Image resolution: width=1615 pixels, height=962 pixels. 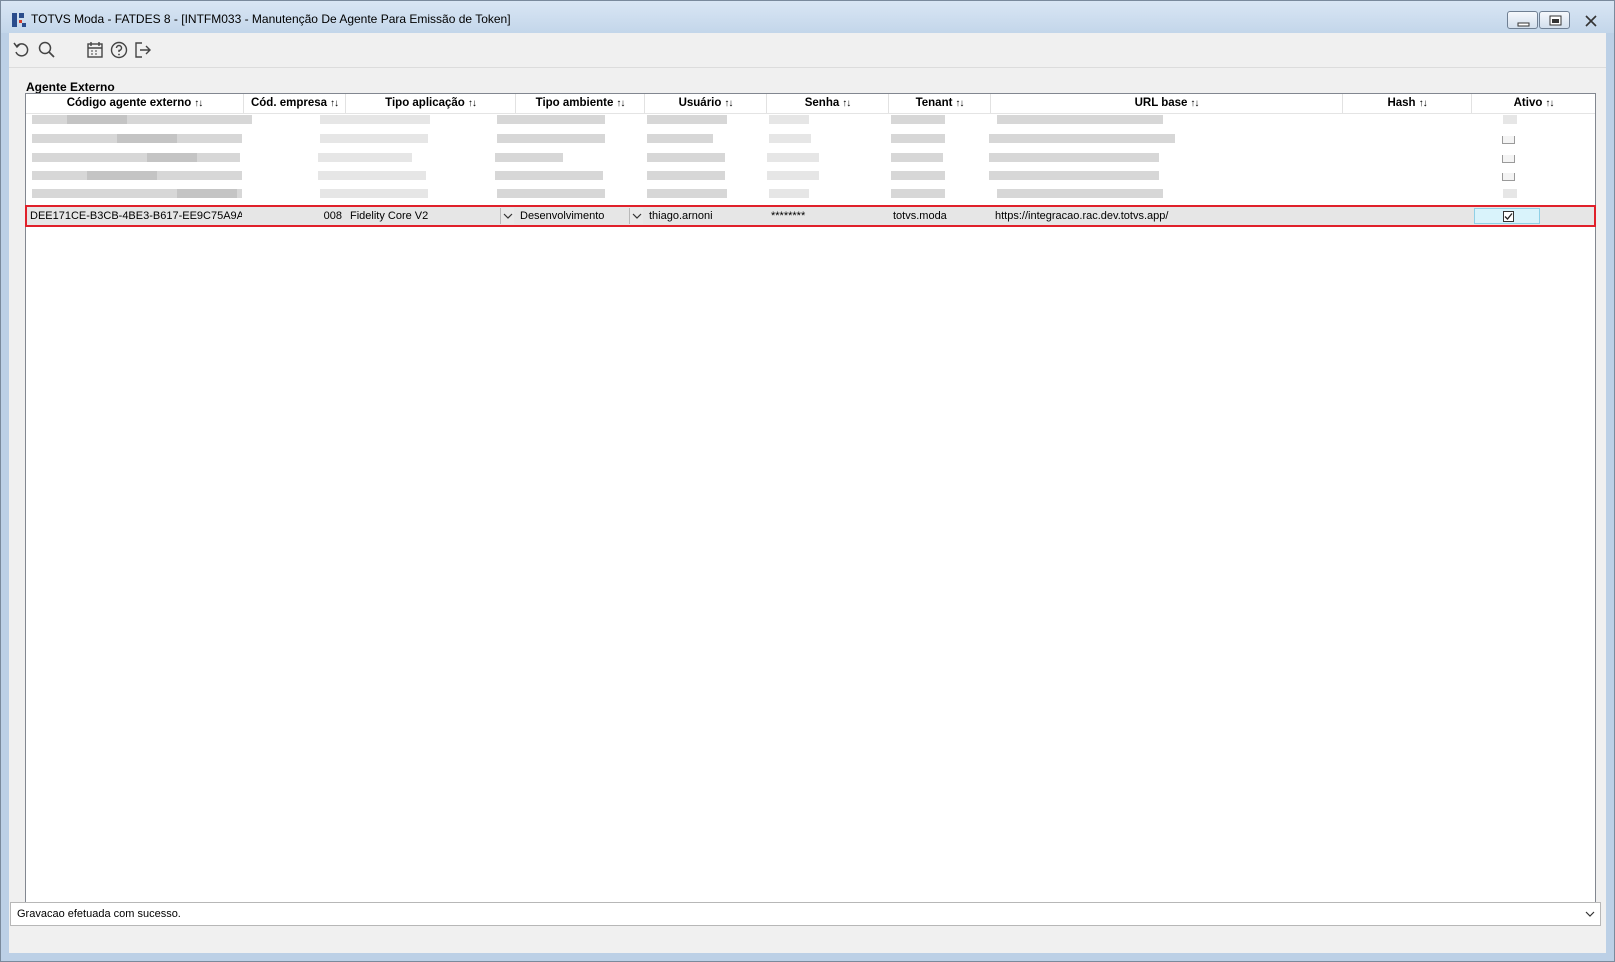 What do you see at coordinates (70, 87) in the screenshot?
I see `group-title: Agente Externo` at bounding box center [70, 87].